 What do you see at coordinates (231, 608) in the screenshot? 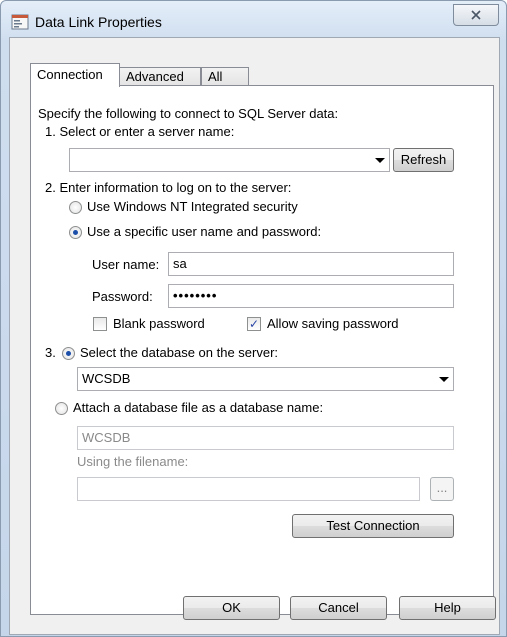
I see `ok-button: OK` at bounding box center [231, 608].